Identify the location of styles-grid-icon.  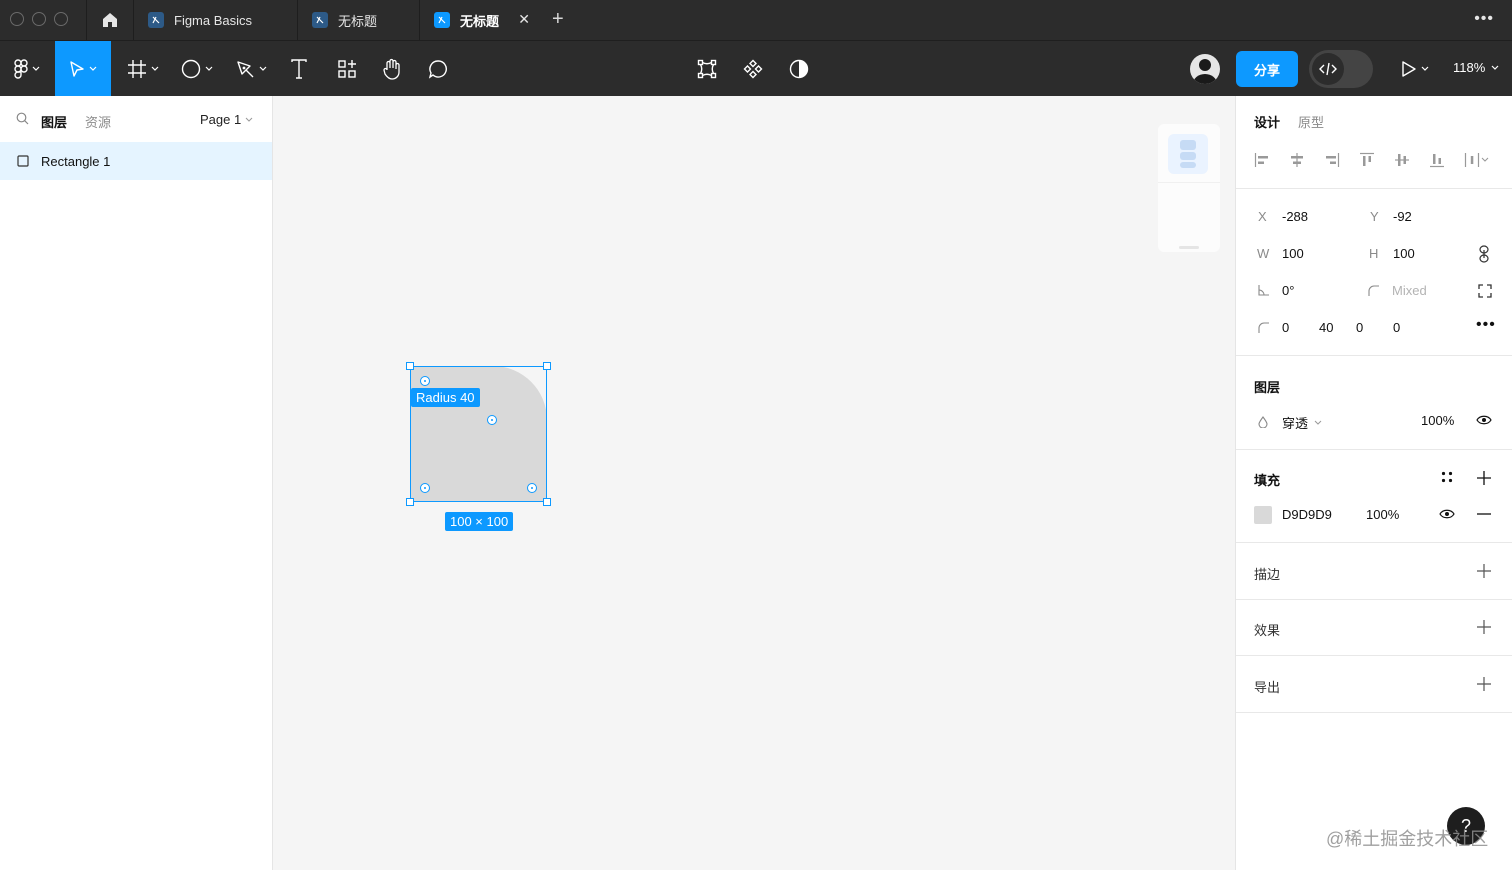
(1447, 477).